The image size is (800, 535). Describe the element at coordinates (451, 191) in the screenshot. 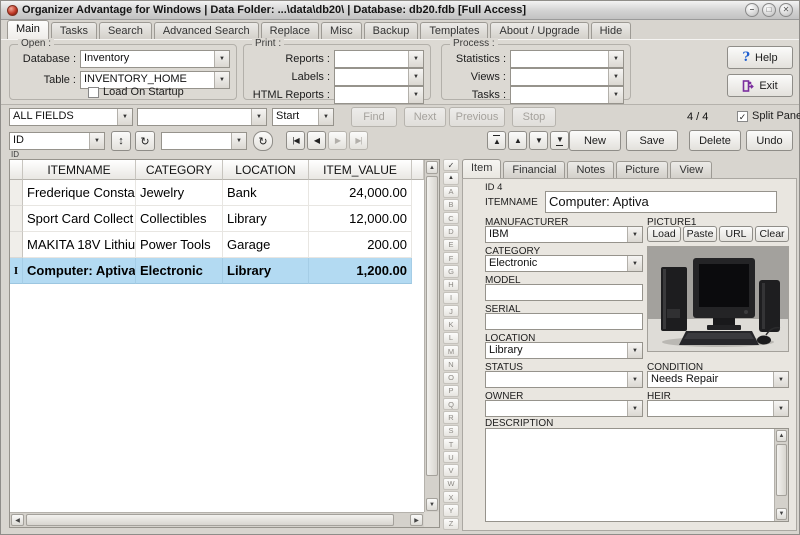

I see `alpha-letter-a: A` at that location.